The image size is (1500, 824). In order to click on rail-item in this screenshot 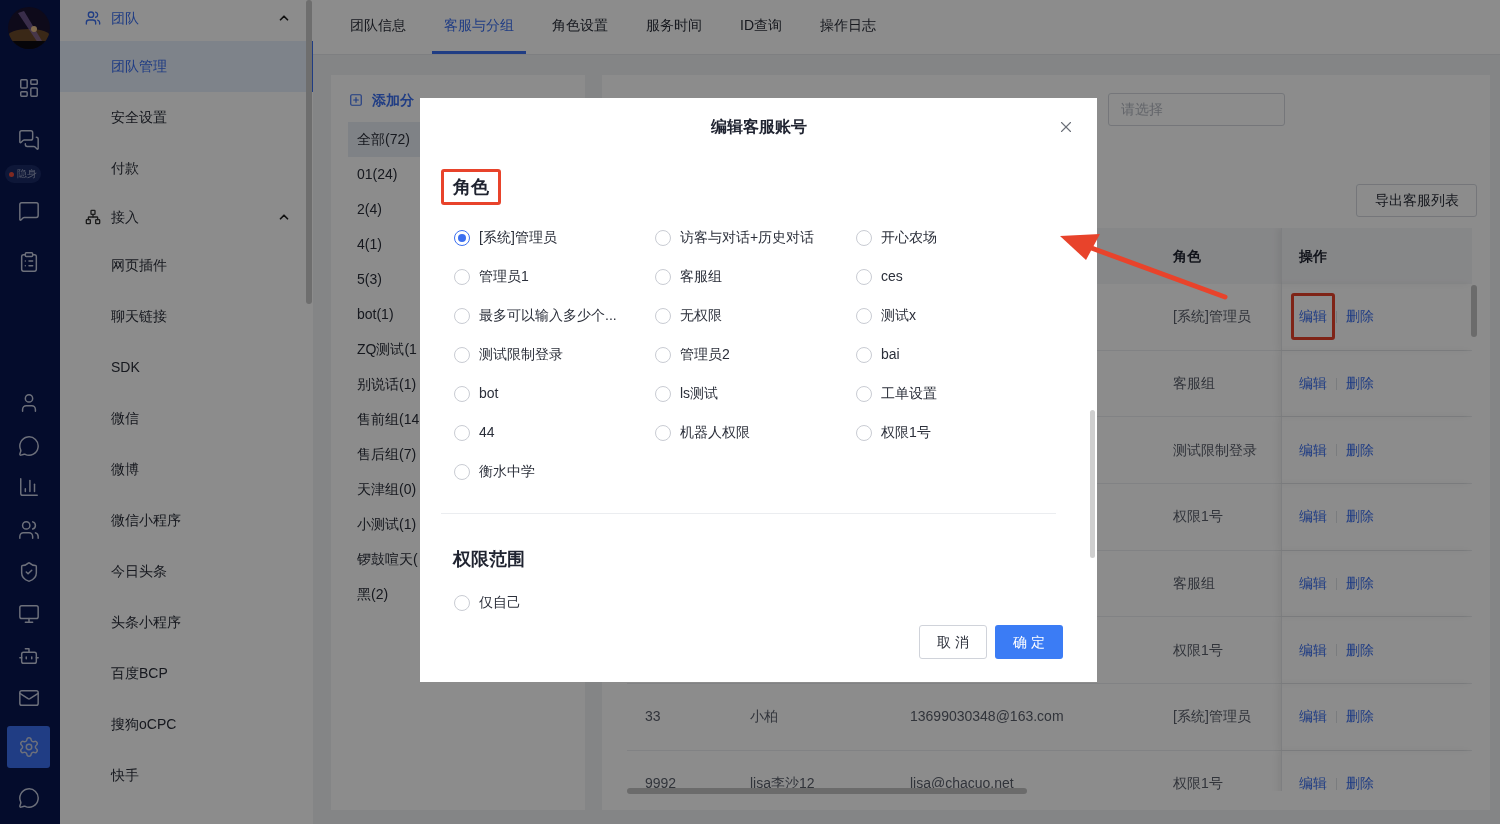, I will do `click(28, 747)`.